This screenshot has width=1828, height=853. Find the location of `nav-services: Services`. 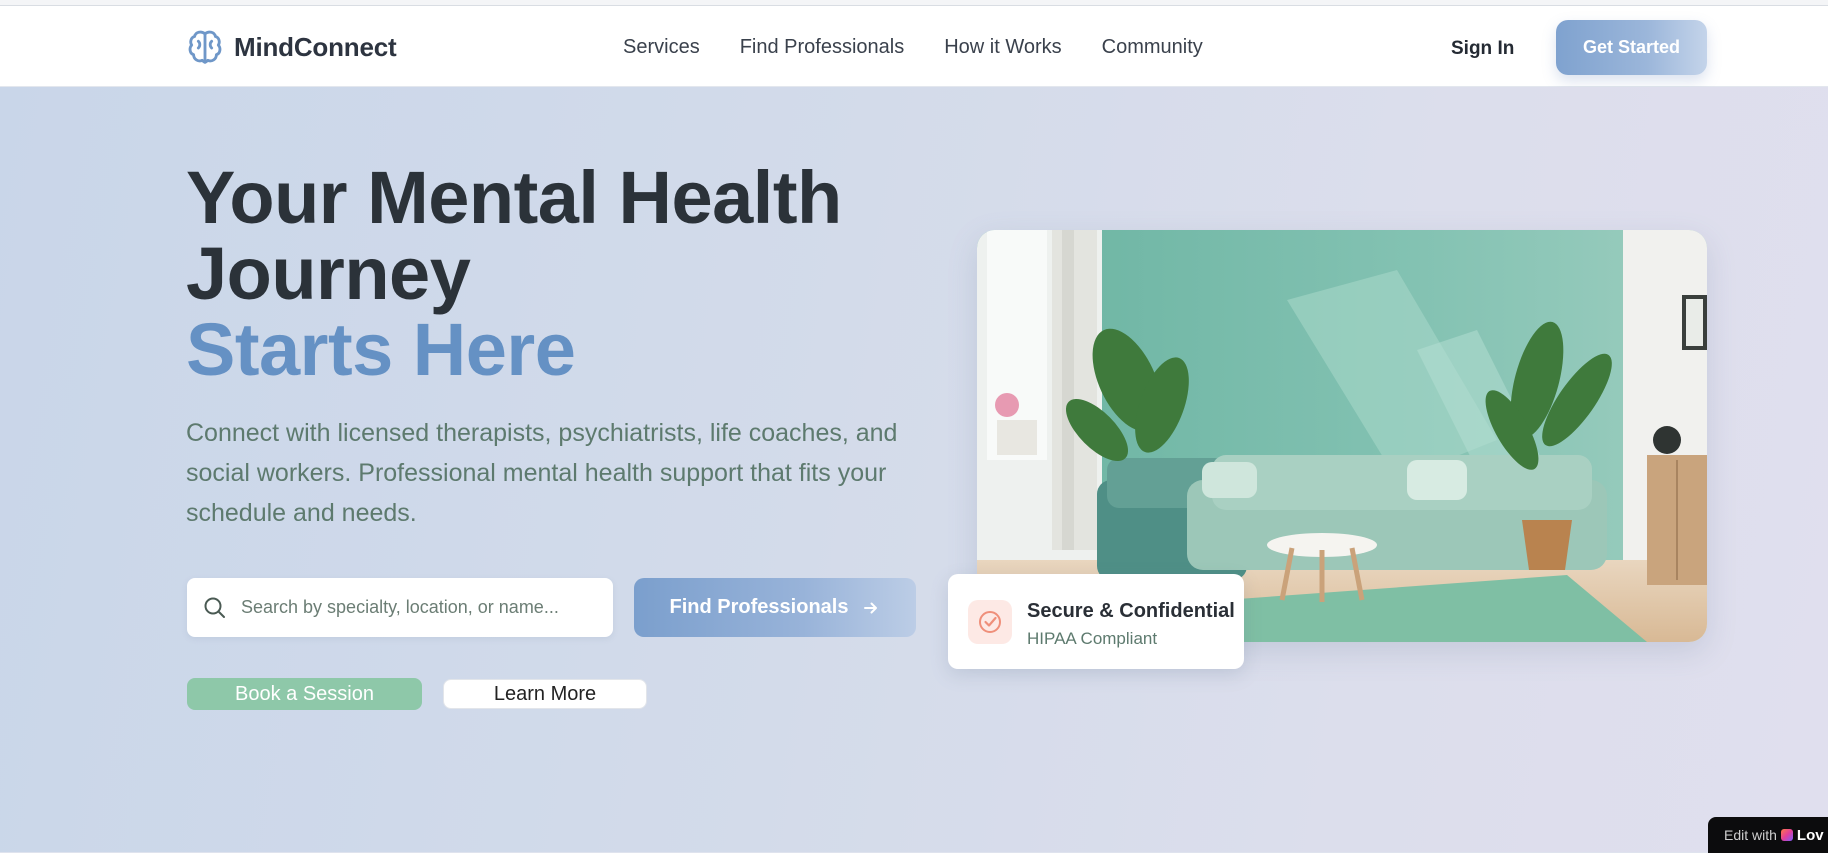

nav-services: Services is located at coordinates (661, 47).